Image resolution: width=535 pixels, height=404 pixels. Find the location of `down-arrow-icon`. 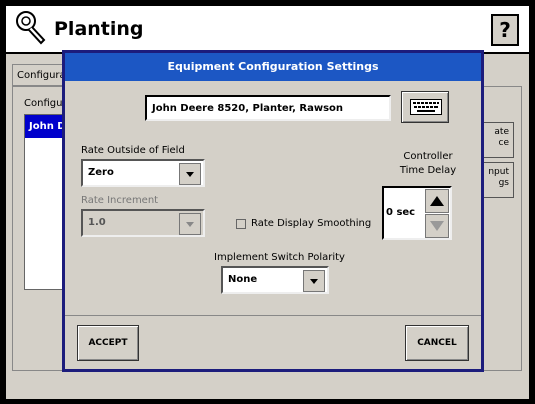

down-arrow-icon is located at coordinates (437, 226).